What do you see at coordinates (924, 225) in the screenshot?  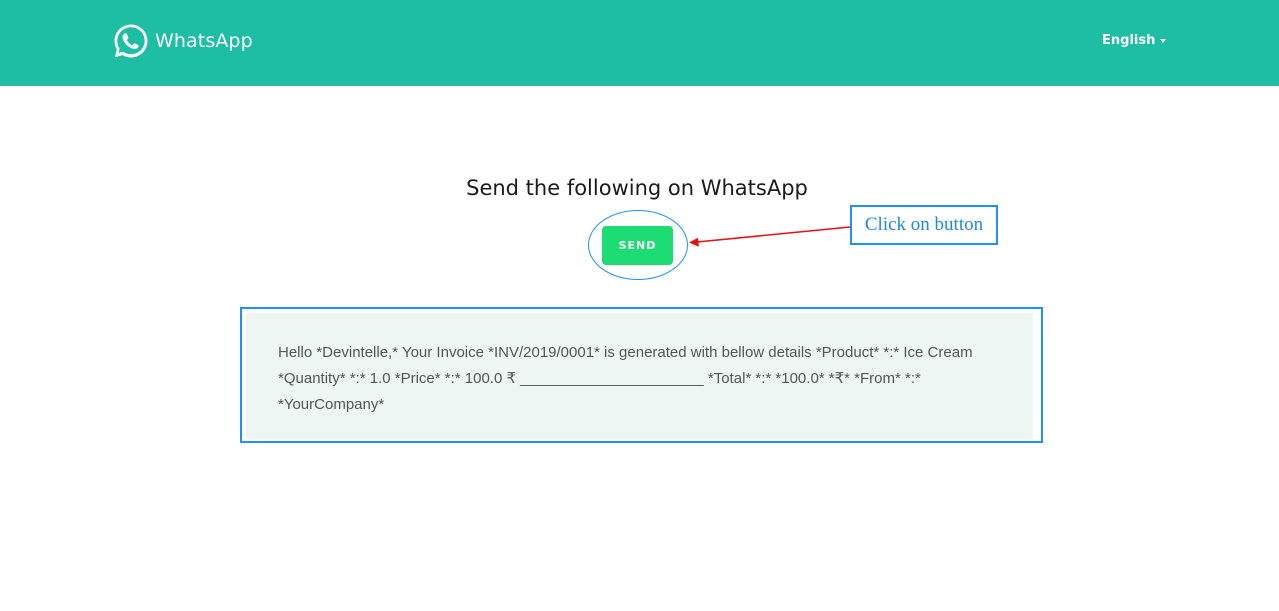 I see `annotation-callout: Click on button` at bounding box center [924, 225].